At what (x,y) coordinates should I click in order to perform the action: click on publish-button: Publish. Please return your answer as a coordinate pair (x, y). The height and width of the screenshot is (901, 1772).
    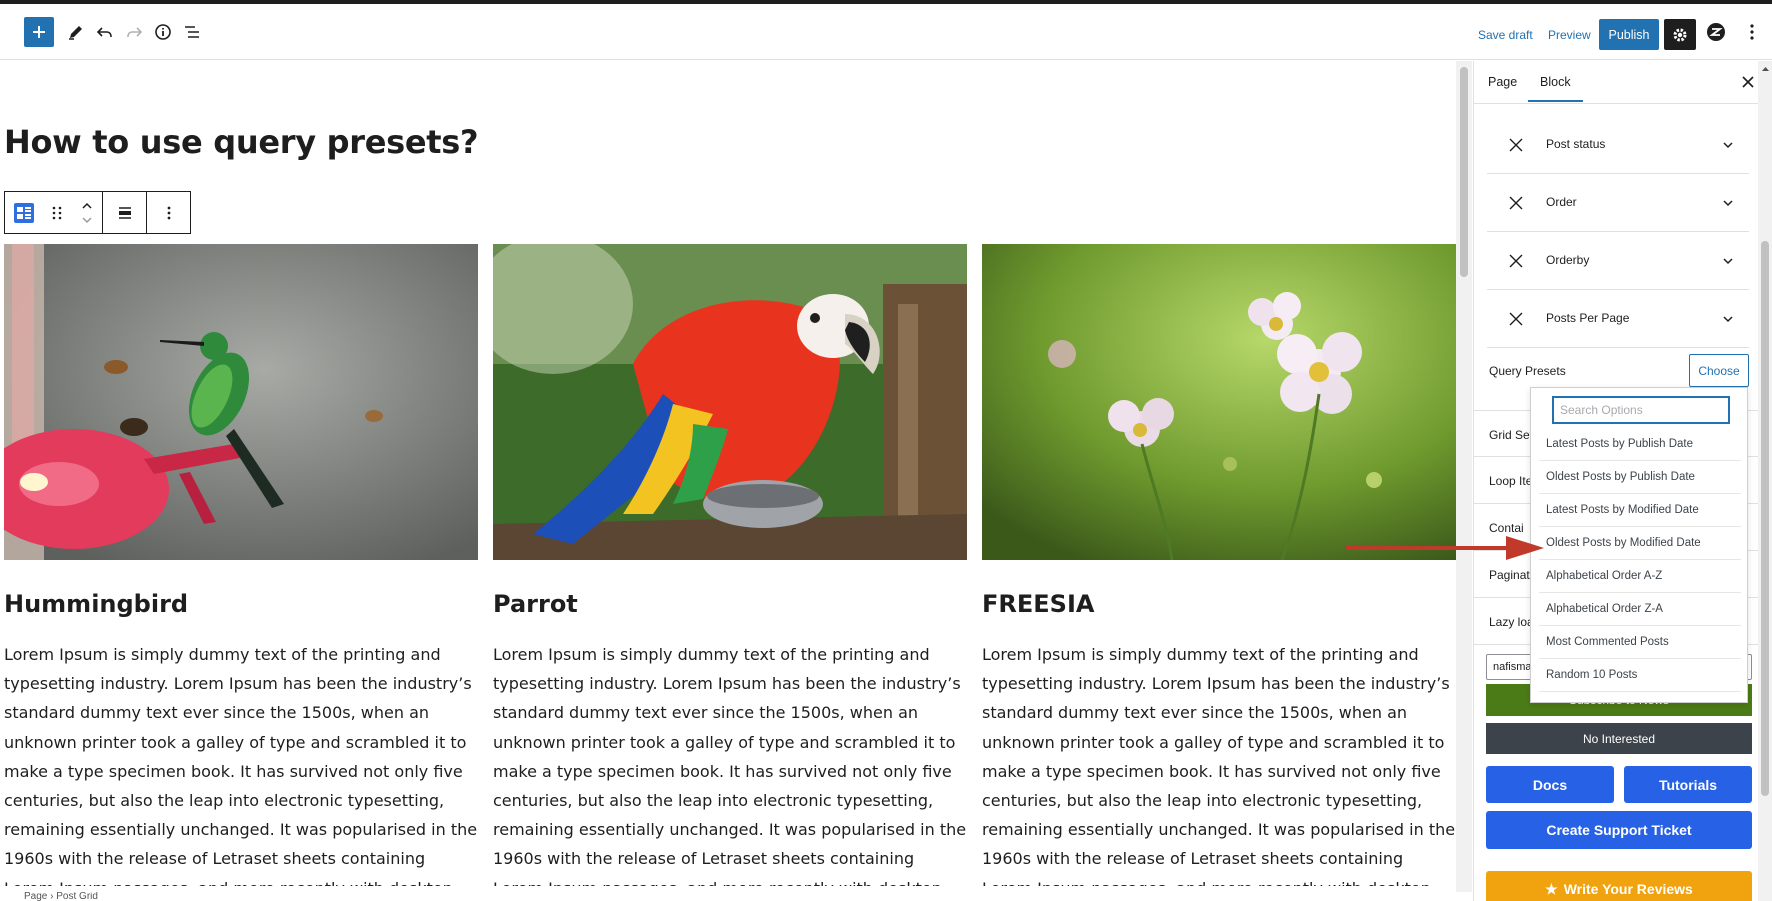
    Looking at the image, I should click on (1629, 34).